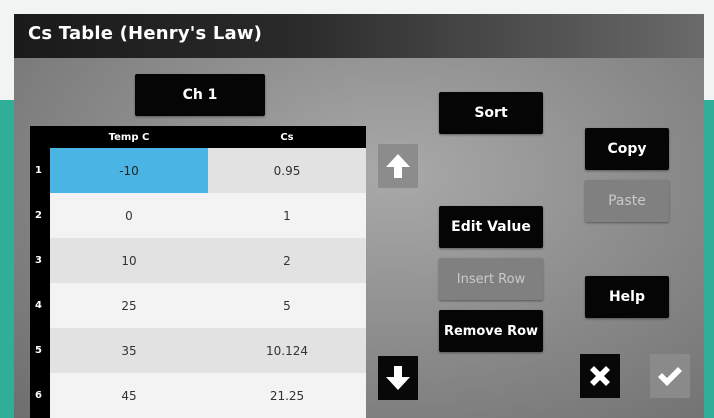 This screenshot has height=418, width=714. Describe the element at coordinates (287, 215) in the screenshot. I see `cs-cell: 1` at that location.